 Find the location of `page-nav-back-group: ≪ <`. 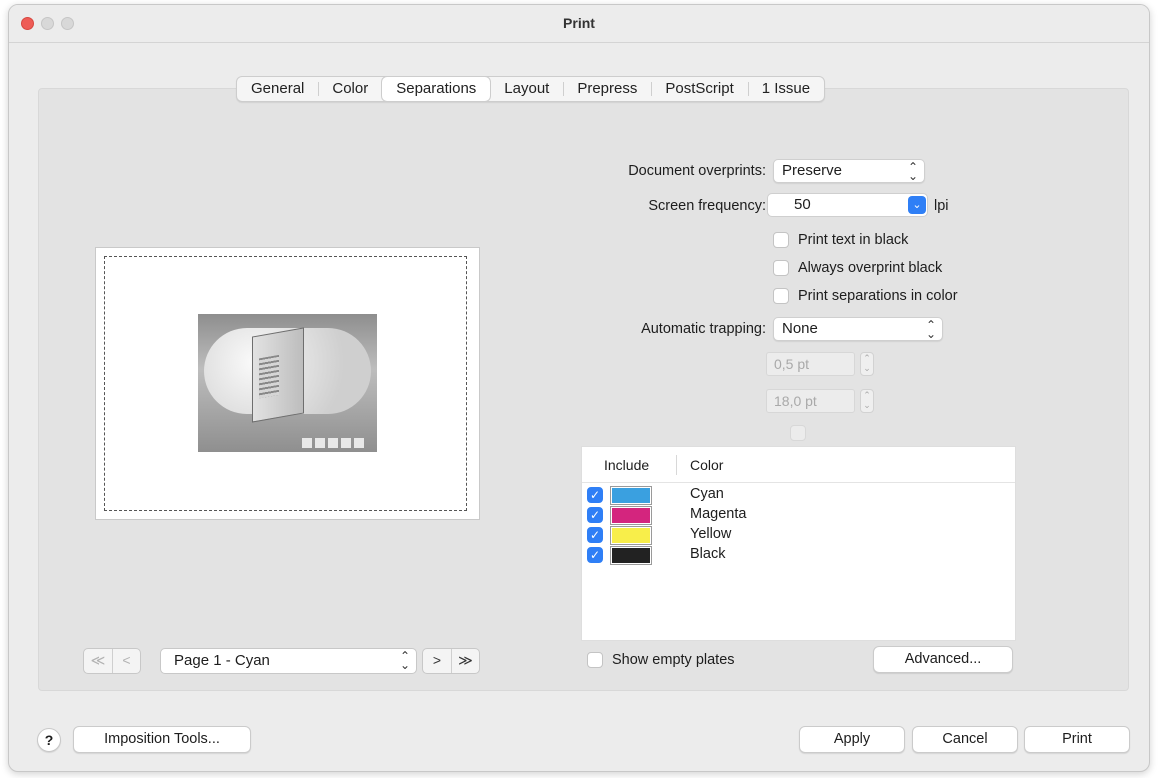

page-nav-back-group: ≪ < is located at coordinates (112, 661).